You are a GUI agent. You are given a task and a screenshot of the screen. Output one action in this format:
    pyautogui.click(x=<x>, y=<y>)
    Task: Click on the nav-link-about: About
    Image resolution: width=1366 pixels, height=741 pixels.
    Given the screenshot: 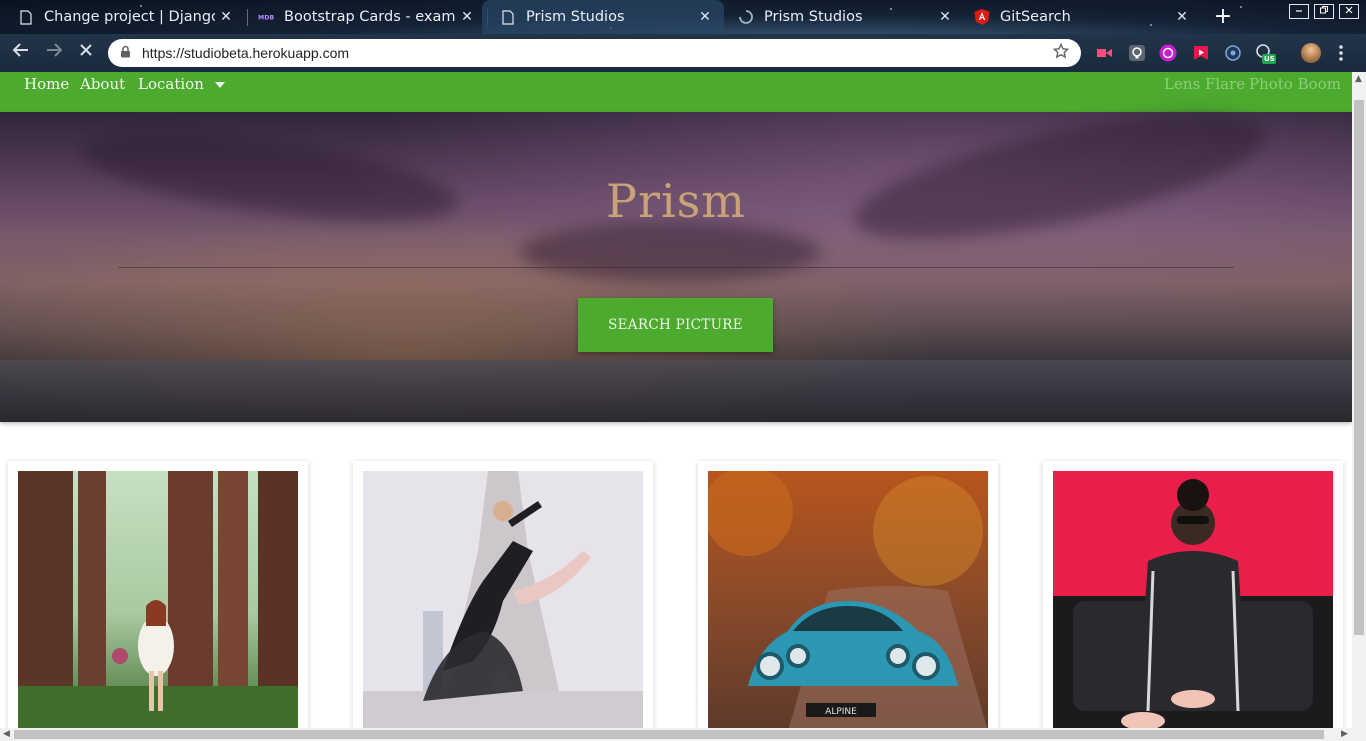 What is the action you would take?
    pyautogui.click(x=102, y=84)
    